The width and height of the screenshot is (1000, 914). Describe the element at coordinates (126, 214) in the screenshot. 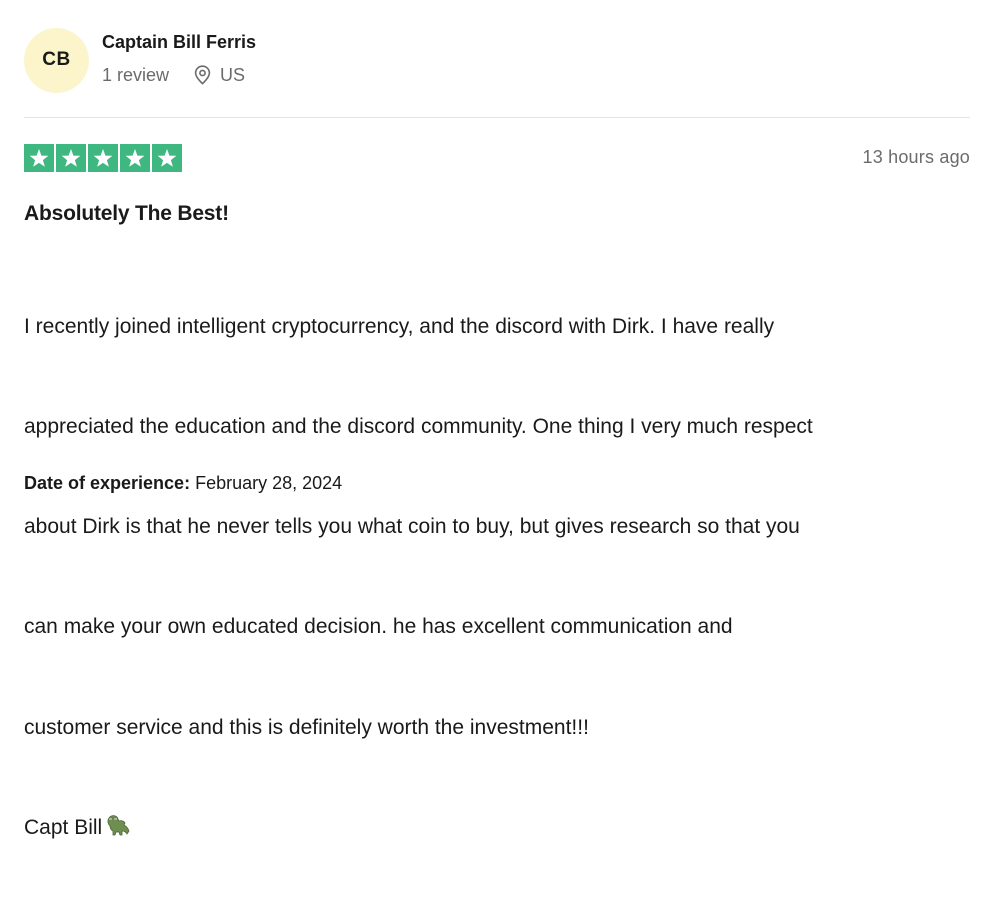

I see `review-title: Absolutely The Best!` at that location.